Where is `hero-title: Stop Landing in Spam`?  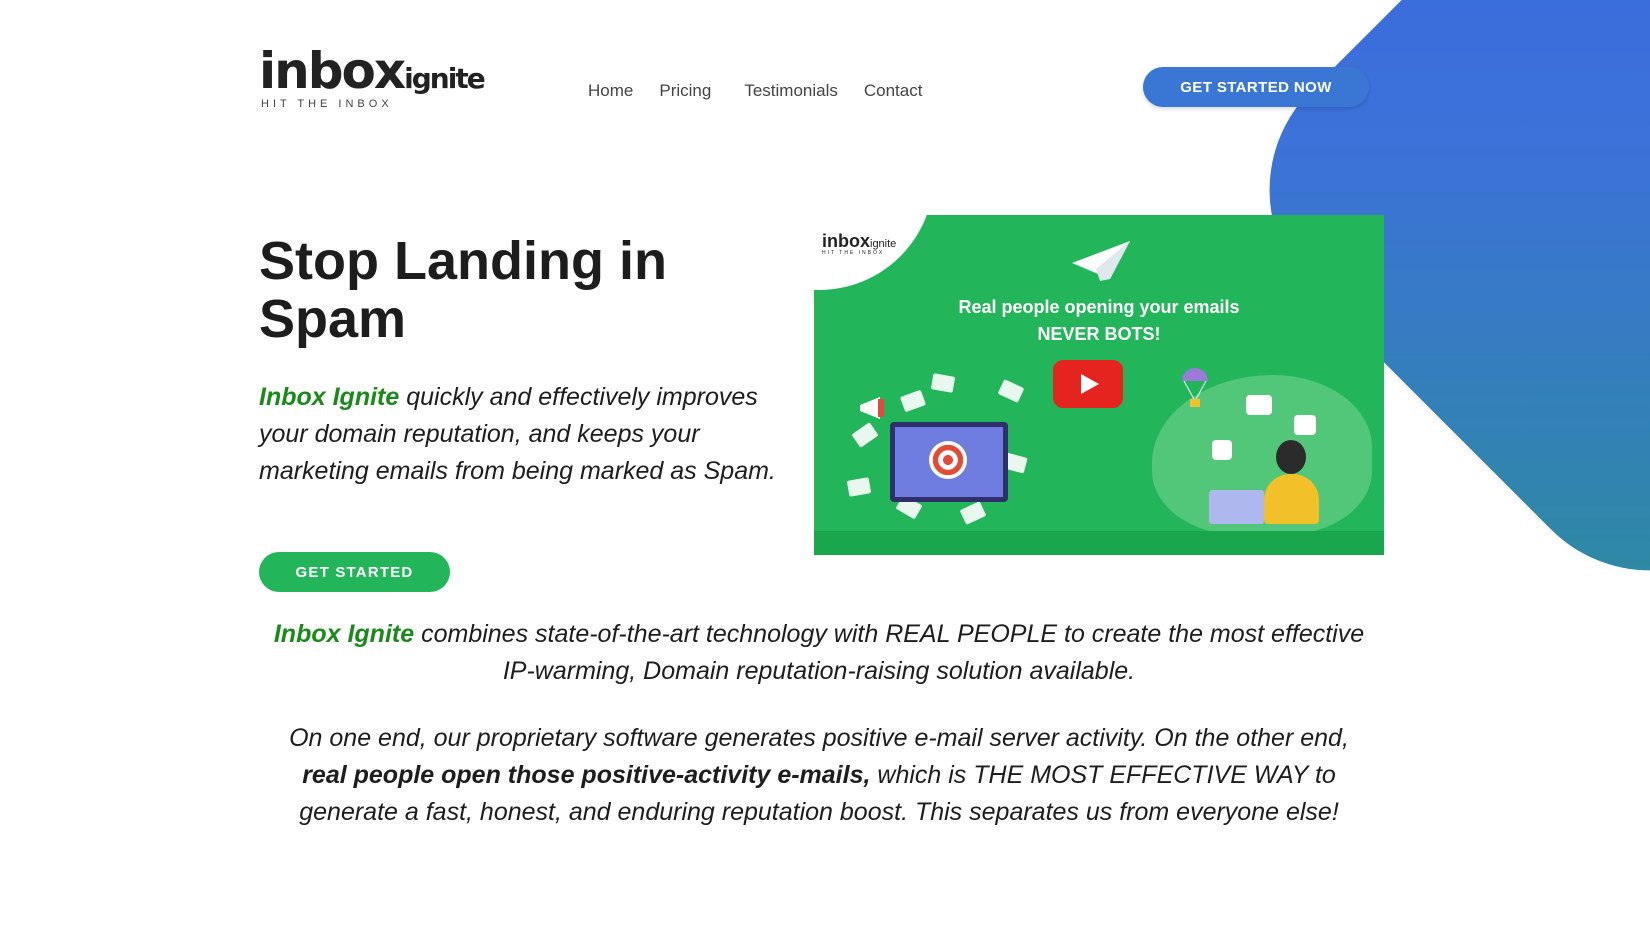
hero-title: Stop Landing in Spam is located at coordinates (463, 290).